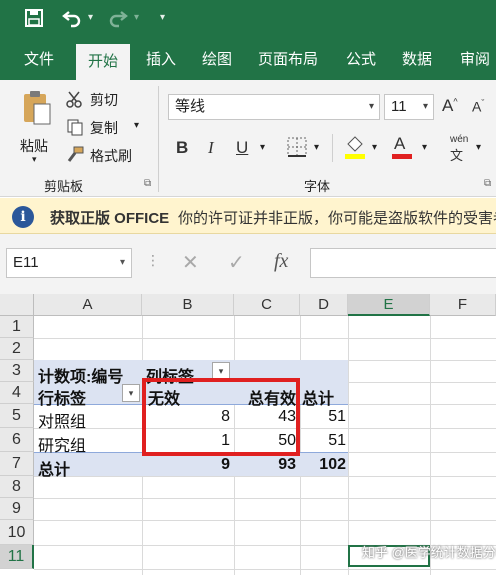 The image size is (496, 575). What do you see at coordinates (90, 17) in the screenshot?
I see `undo-dropdown-icon: ▾` at bounding box center [90, 17].